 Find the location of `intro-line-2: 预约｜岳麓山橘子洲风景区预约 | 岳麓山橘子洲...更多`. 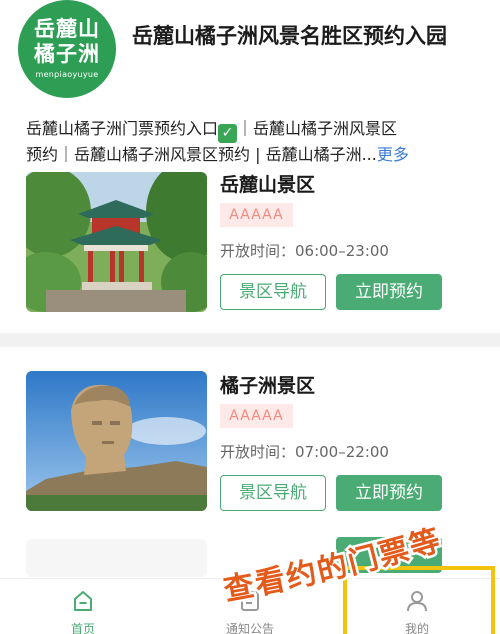

intro-line-2: 预约｜岳麓山橘子洲风景区预约 | 岳麓山橘子洲...更多 is located at coordinates (251, 155).